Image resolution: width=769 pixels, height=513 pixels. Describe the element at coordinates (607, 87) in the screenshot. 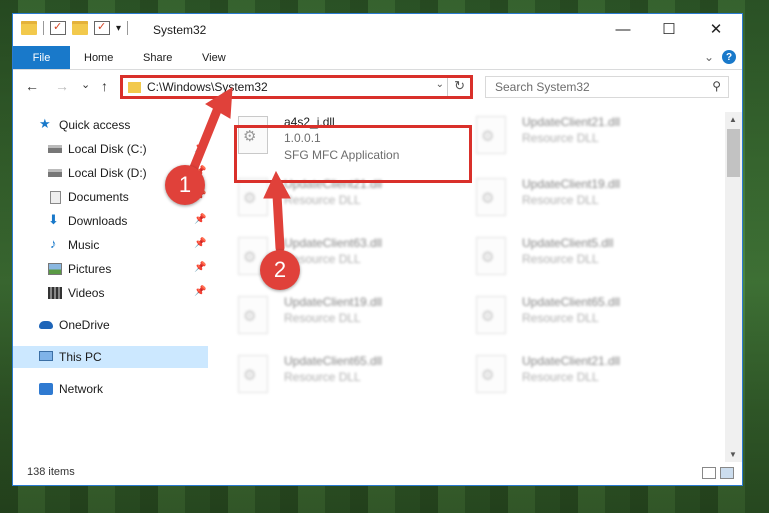

I see `search-input: Search System32 ⚲` at that location.